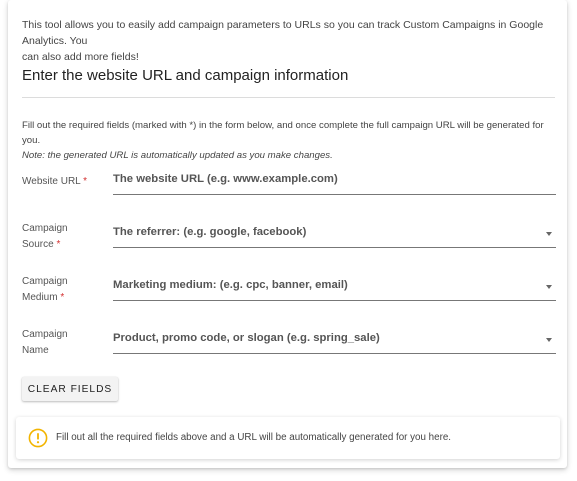 This screenshot has height=481, width=577. I want to click on website-url-input: The website URL (e.g. www.example.com), so click(334, 182).